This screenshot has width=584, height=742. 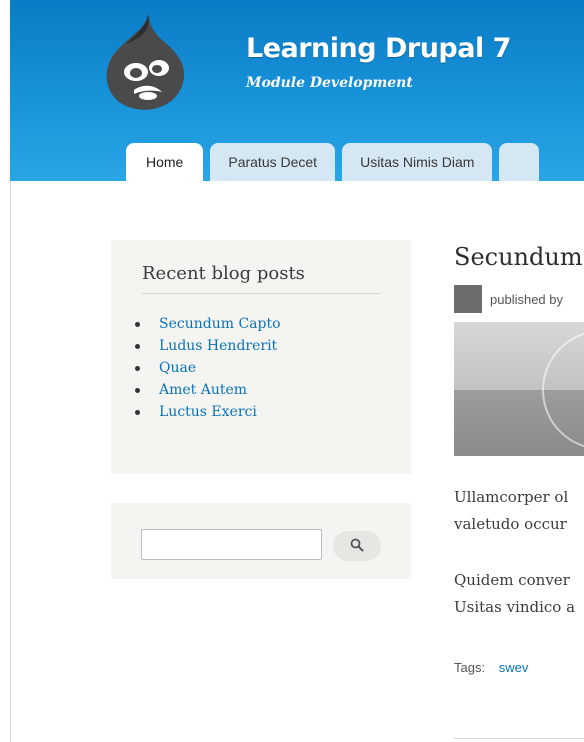 I want to click on avatar, so click(x=468, y=299).